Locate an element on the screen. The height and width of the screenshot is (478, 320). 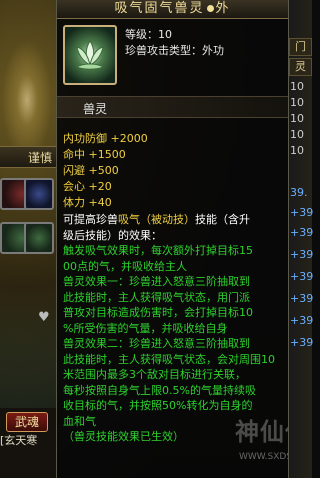
effect-line: 兽灵效果二：珍兽进入怒意三阶抽取到 is located at coordinates (156, 343).